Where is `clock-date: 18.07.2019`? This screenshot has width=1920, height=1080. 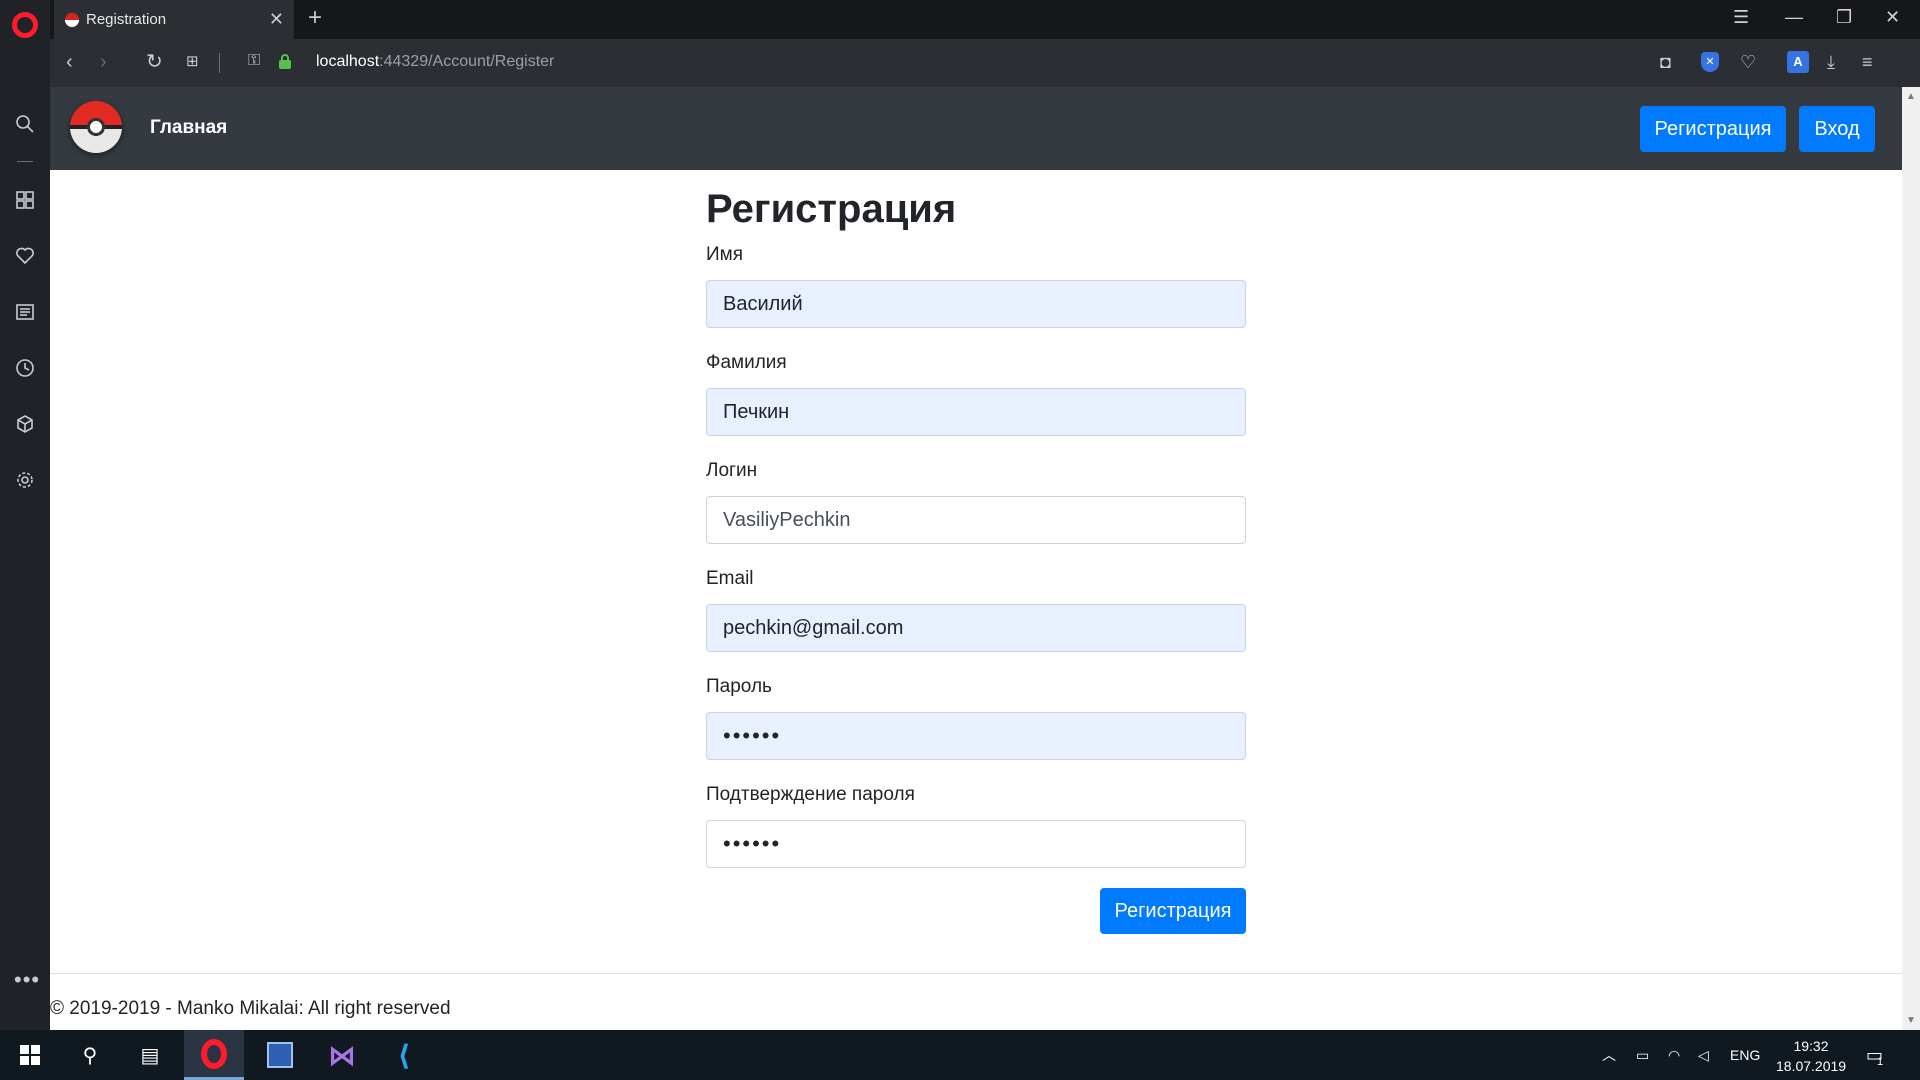 clock-date: 18.07.2019 is located at coordinates (1811, 1066).